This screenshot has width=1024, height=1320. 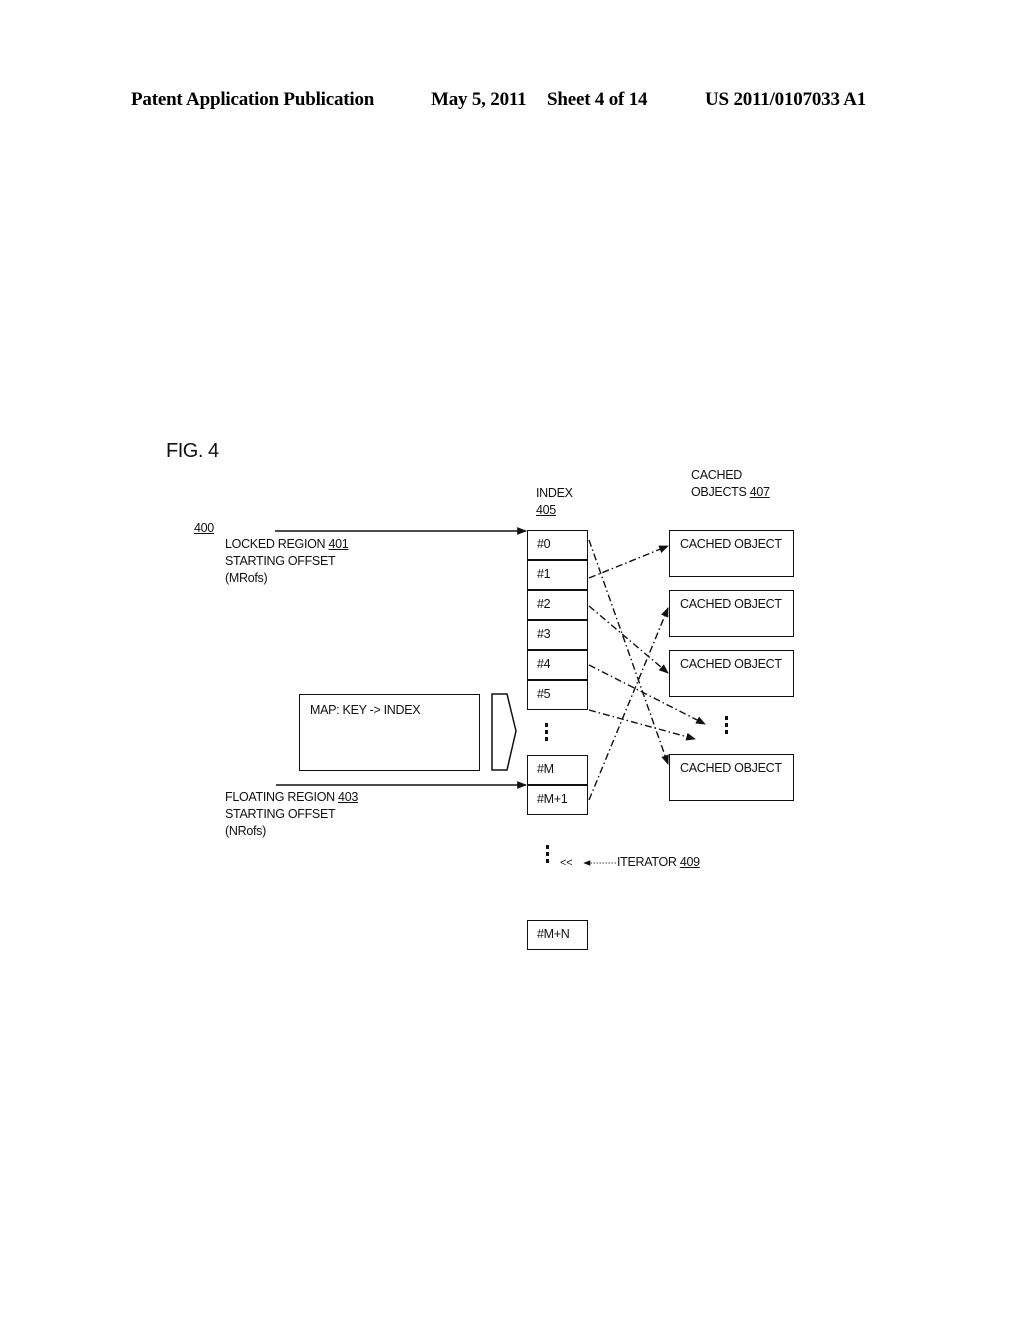 I want to click on index-cell-m-plus-1: #M+1, so click(x=557, y=800).